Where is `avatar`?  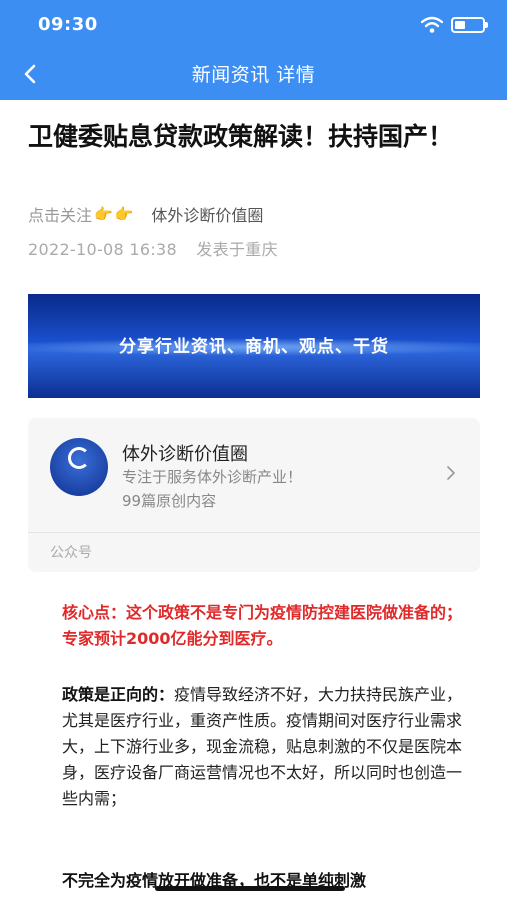 avatar is located at coordinates (79, 467).